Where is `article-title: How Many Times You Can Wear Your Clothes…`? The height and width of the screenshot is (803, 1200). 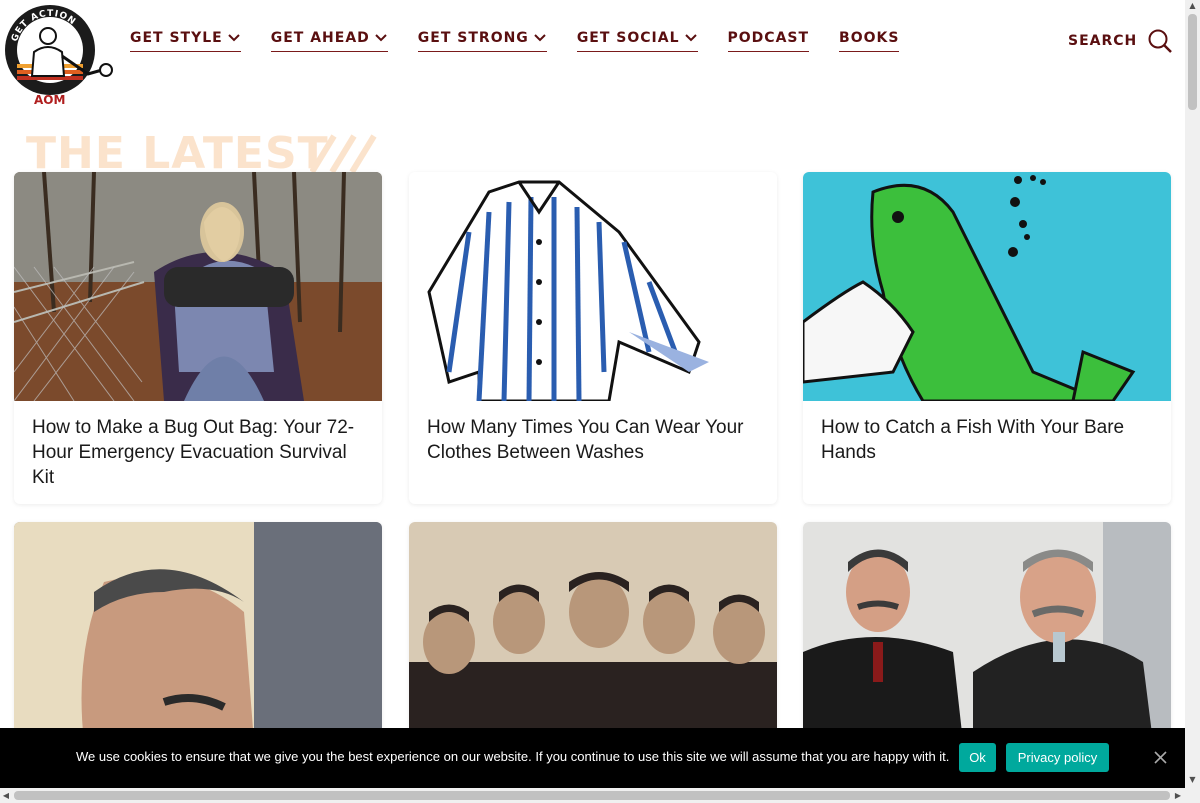
article-title: How Many Times You Can Wear Your Clothes… is located at coordinates (593, 439).